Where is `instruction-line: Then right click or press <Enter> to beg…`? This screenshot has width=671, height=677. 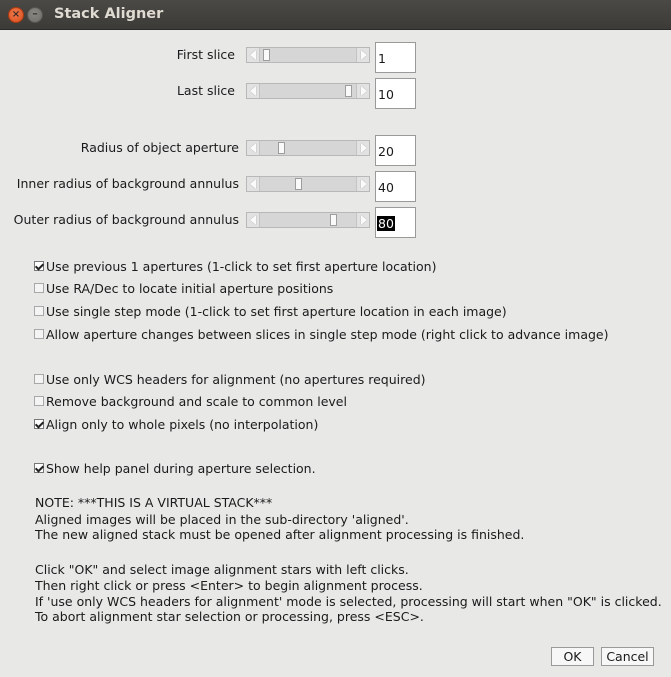
instruction-line: Then right click or press <Enter> to beg… is located at coordinates (229, 585).